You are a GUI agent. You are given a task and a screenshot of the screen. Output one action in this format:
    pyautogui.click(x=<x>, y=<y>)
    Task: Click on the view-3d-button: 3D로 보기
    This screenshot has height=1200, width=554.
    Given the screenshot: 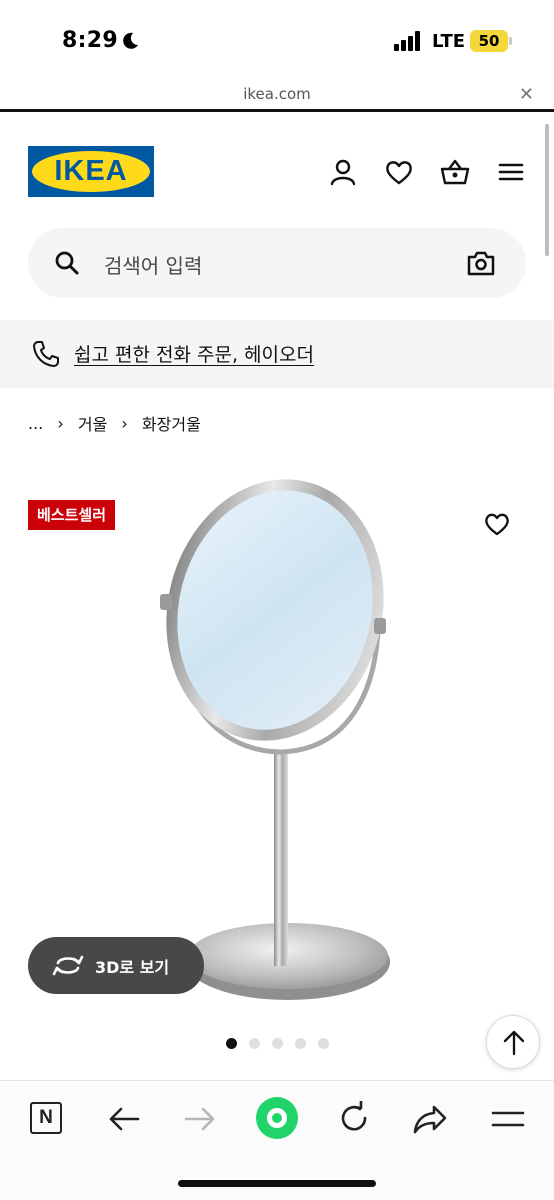 What is the action you would take?
    pyautogui.click(x=116, y=965)
    